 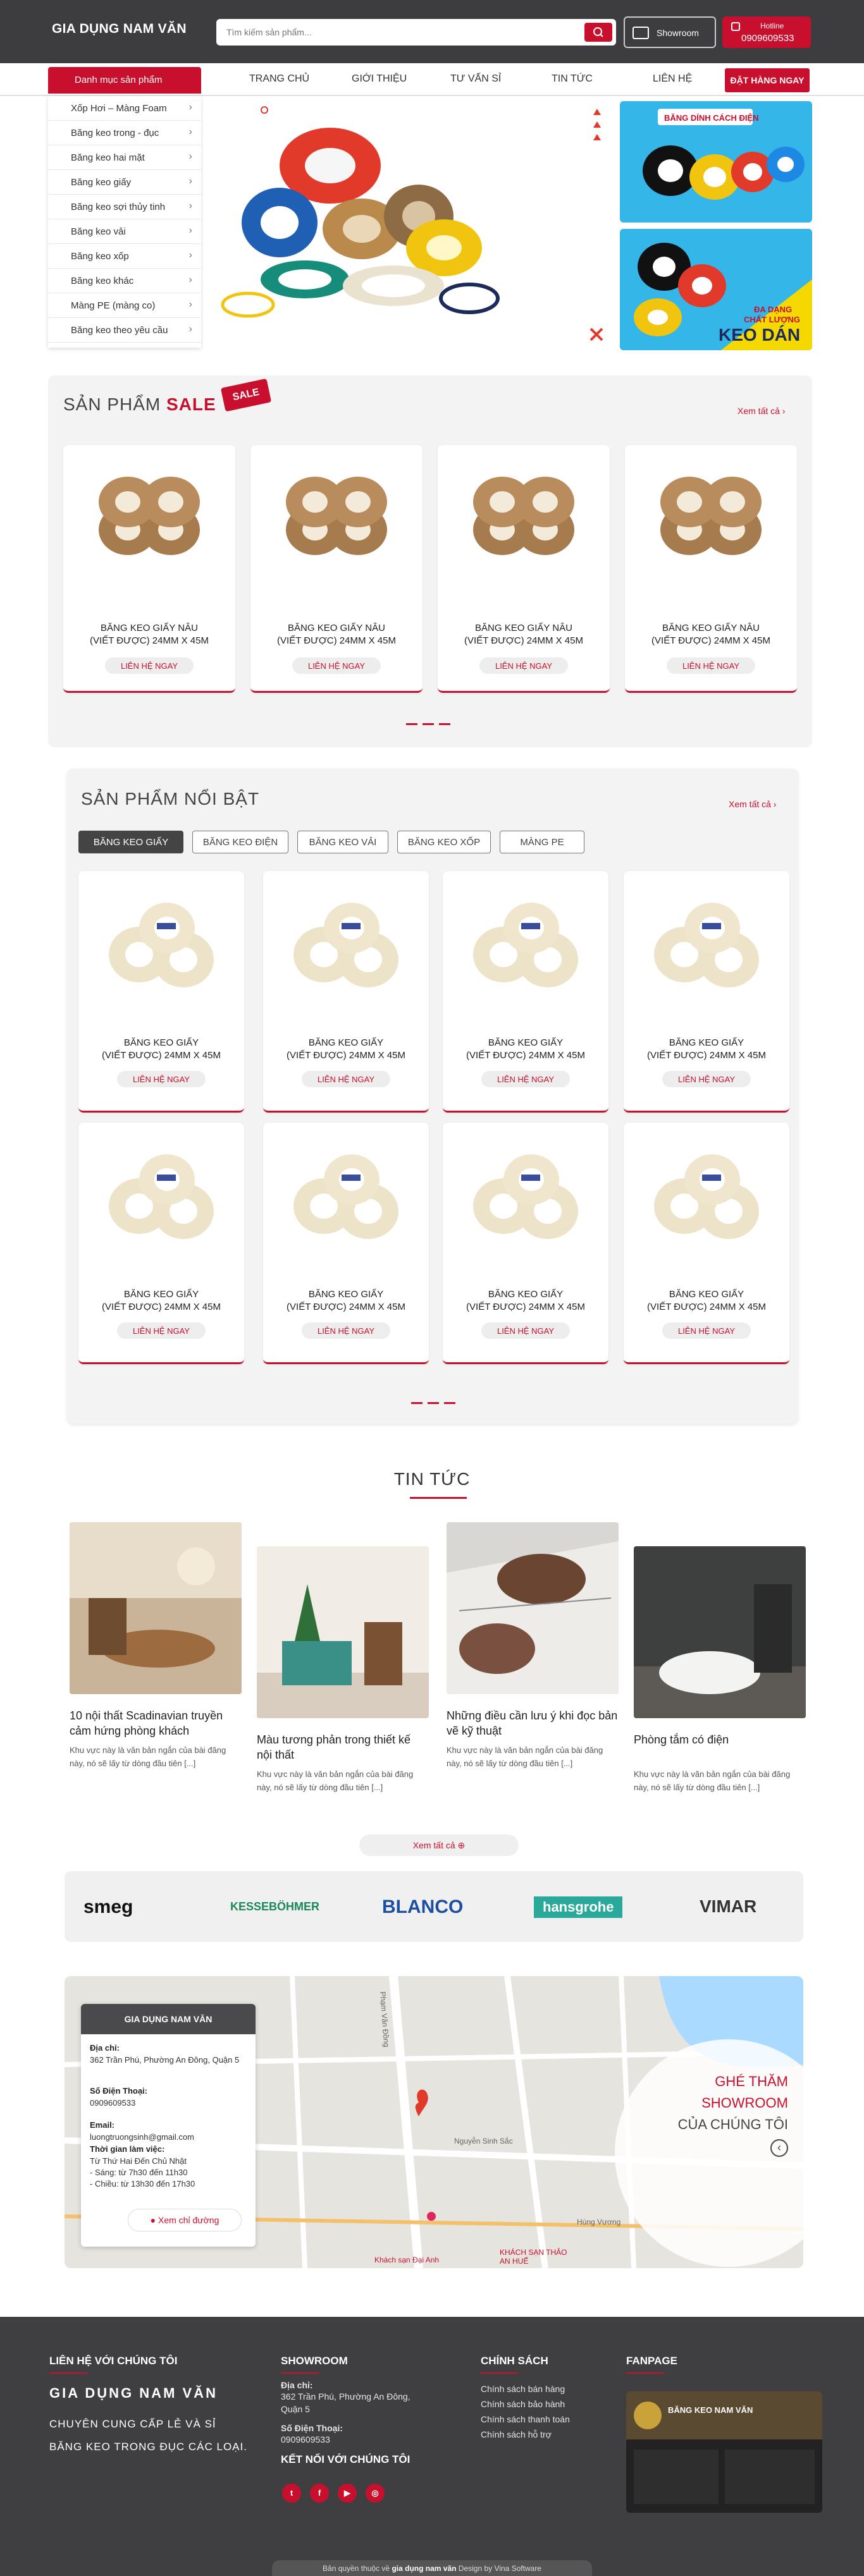 What do you see at coordinates (291, 2493) in the screenshot?
I see `twitter-icon: t` at bounding box center [291, 2493].